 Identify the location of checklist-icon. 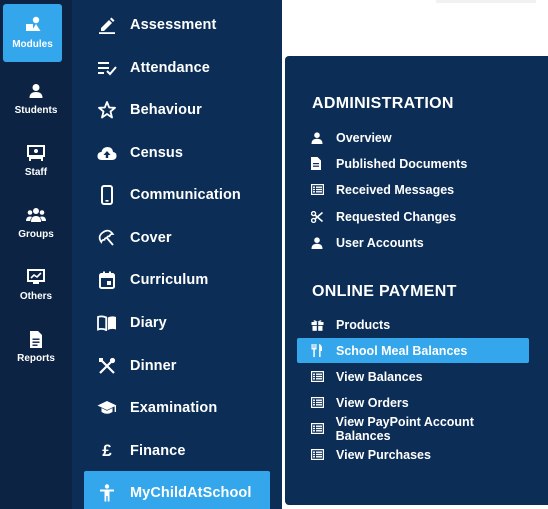
(107, 68).